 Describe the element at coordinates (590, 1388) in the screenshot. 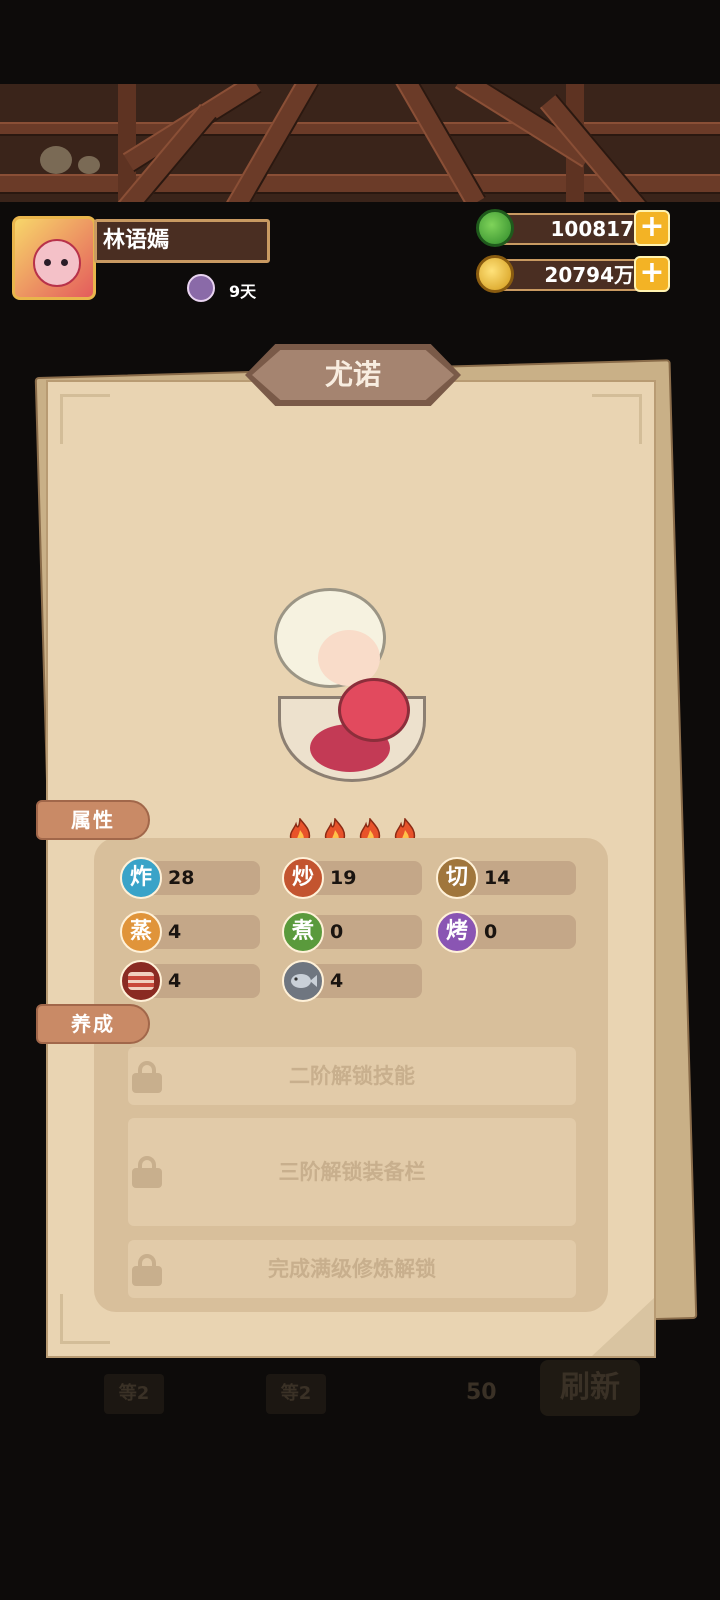

I see `bg-refresh-button: 刷新` at that location.